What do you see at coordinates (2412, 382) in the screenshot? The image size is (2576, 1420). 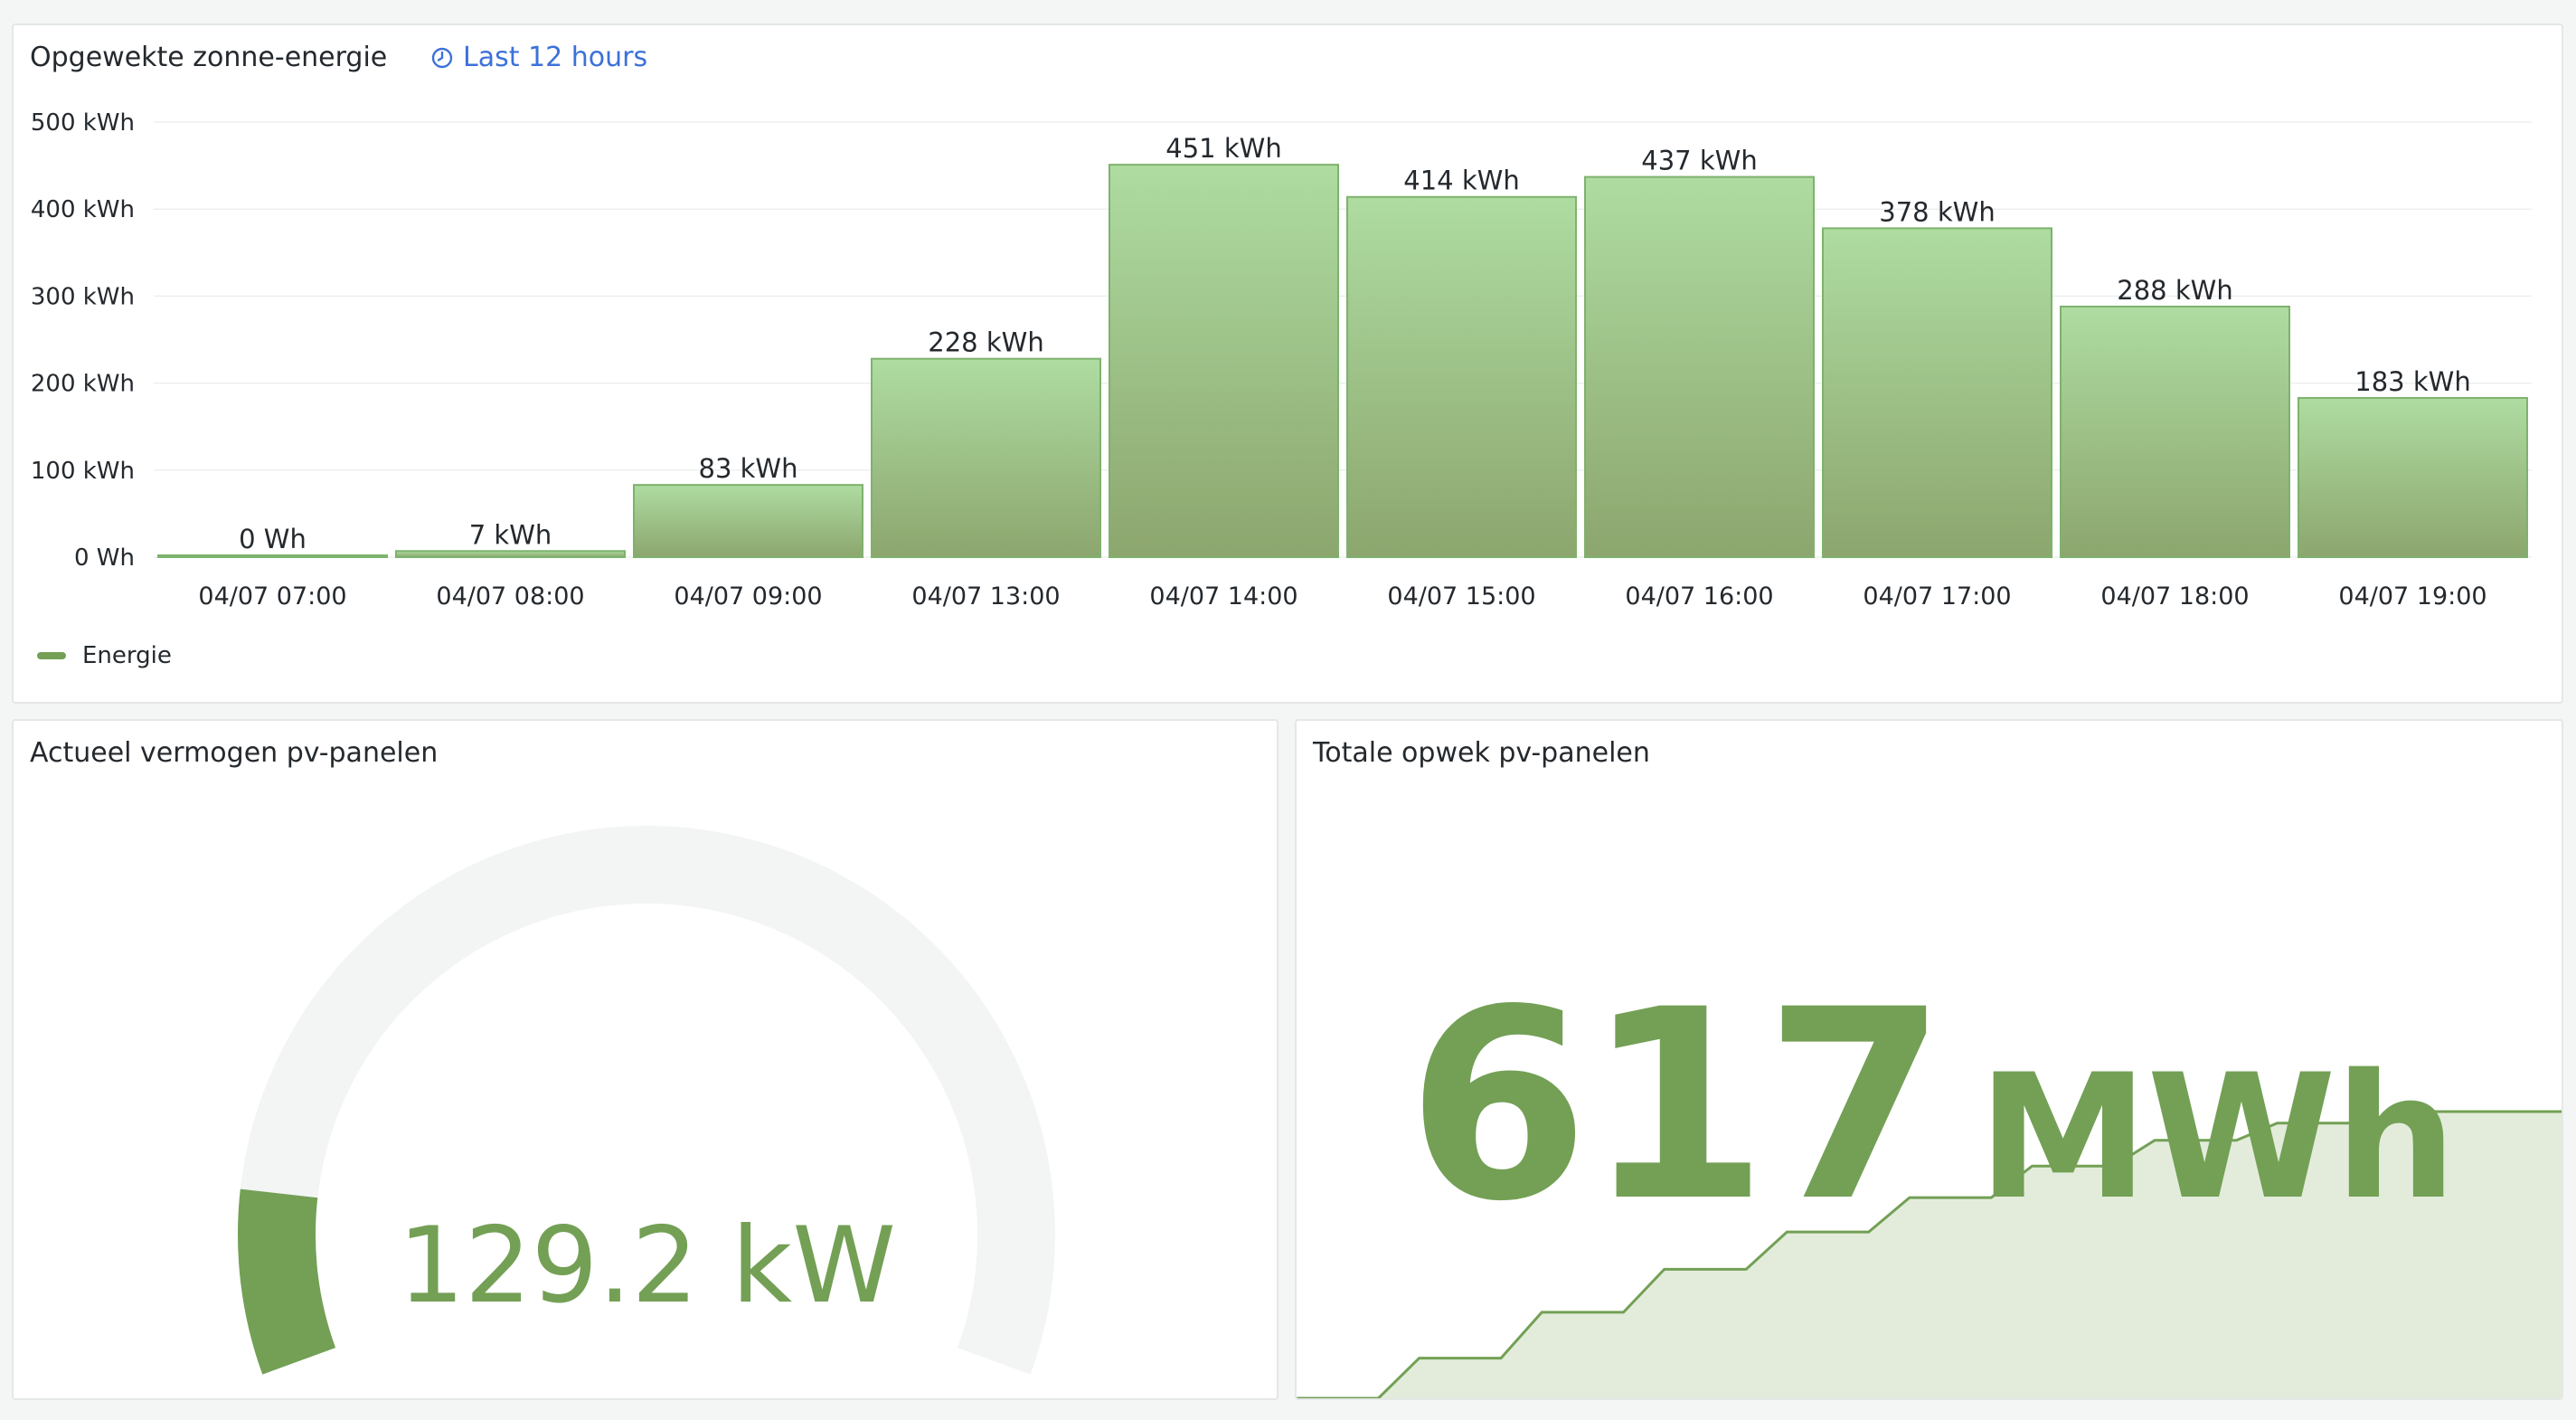 I see `bar-data-label: 183 kWh` at bounding box center [2412, 382].